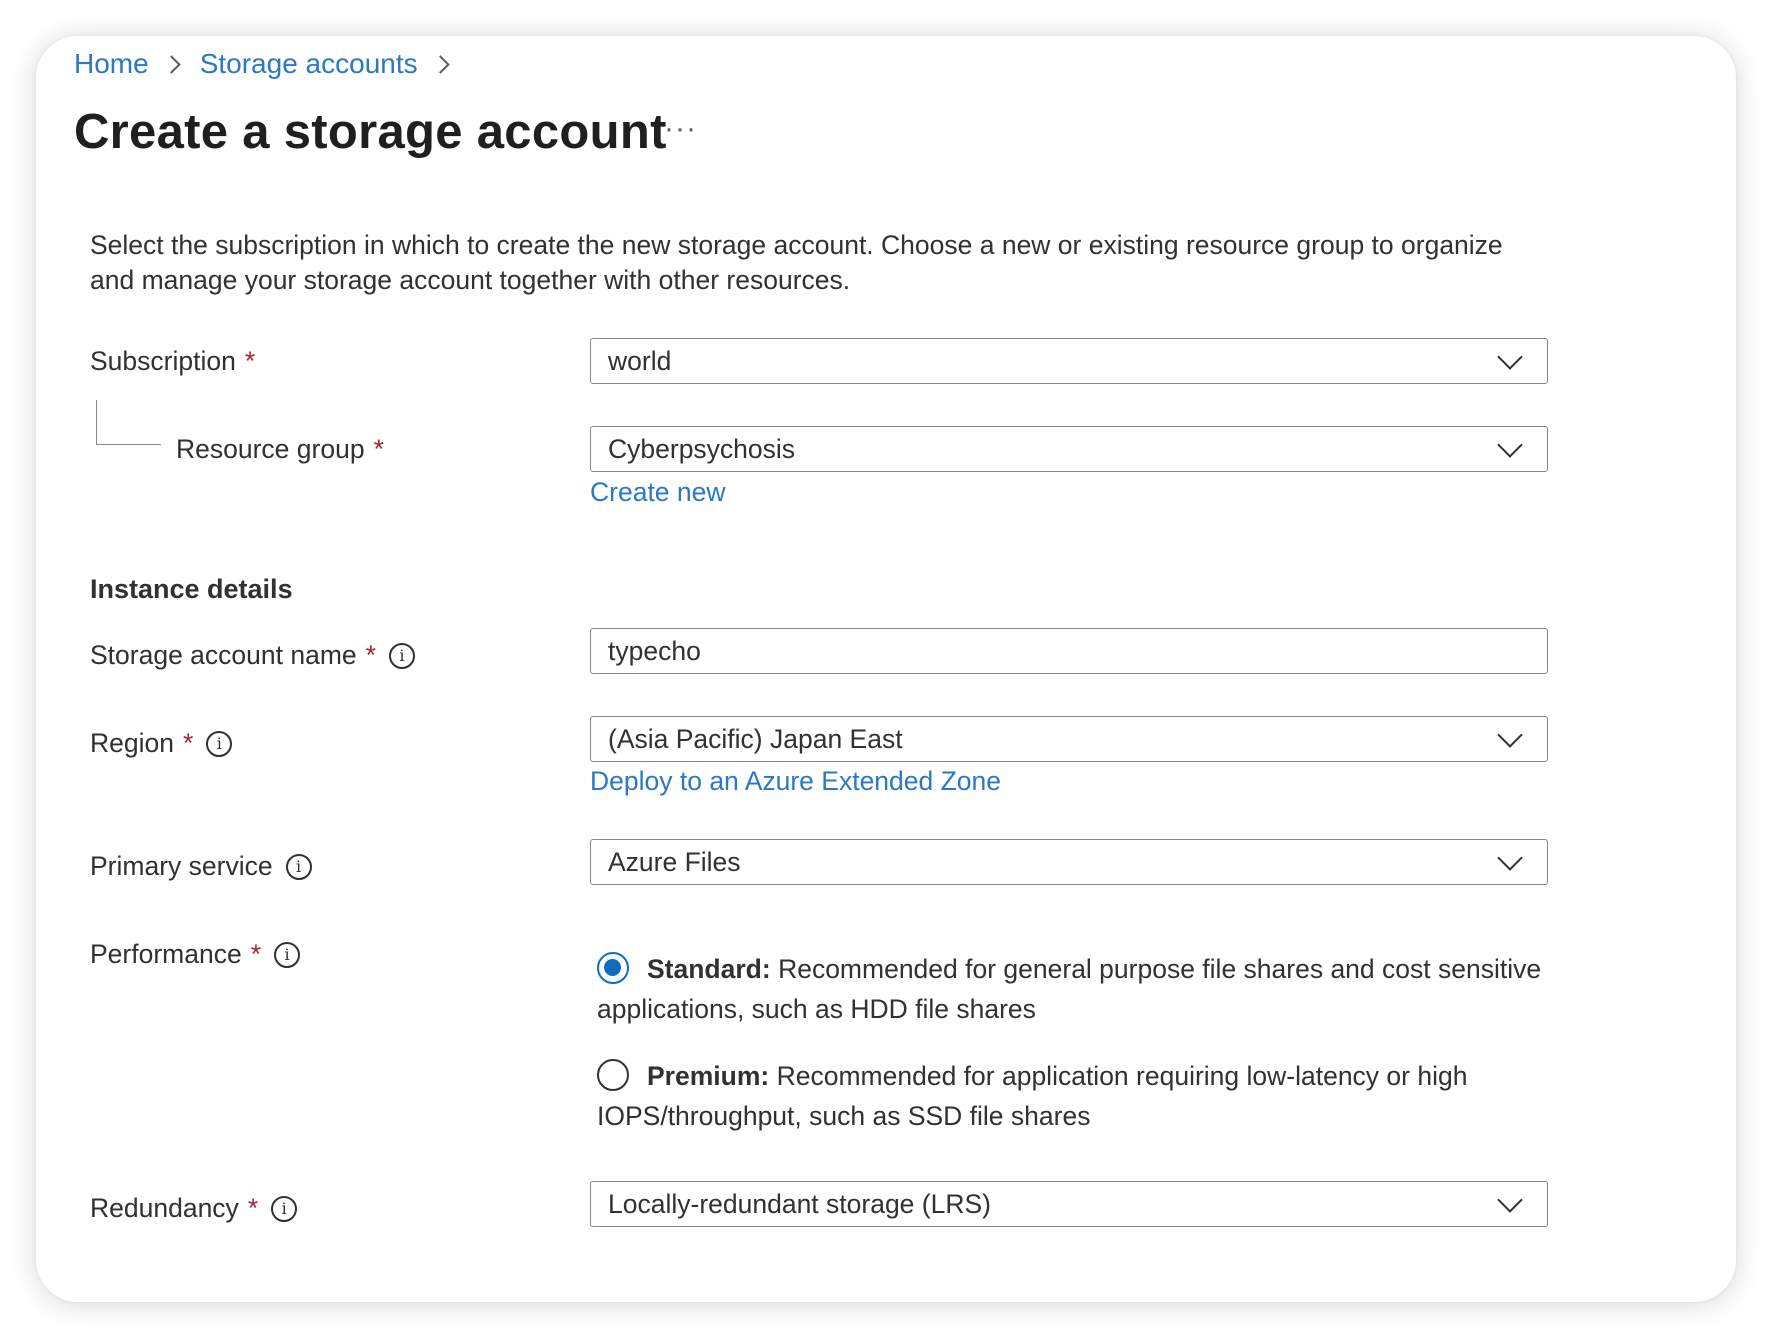 The image size is (1772, 1338). I want to click on deploy-extended-zone-link: Deploy to an Azure Extended Zone, so click(795, 781).